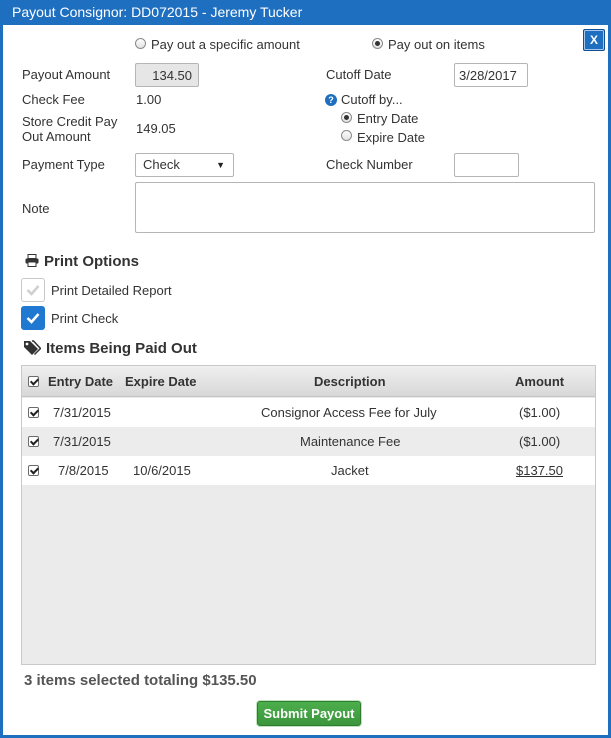 This screenshot has width=611, height=738. What do you see at coordinates (309, 713) in the screenshot?
I see `submit-payout-button: Submit Payout` at bounding box center [309, 713].